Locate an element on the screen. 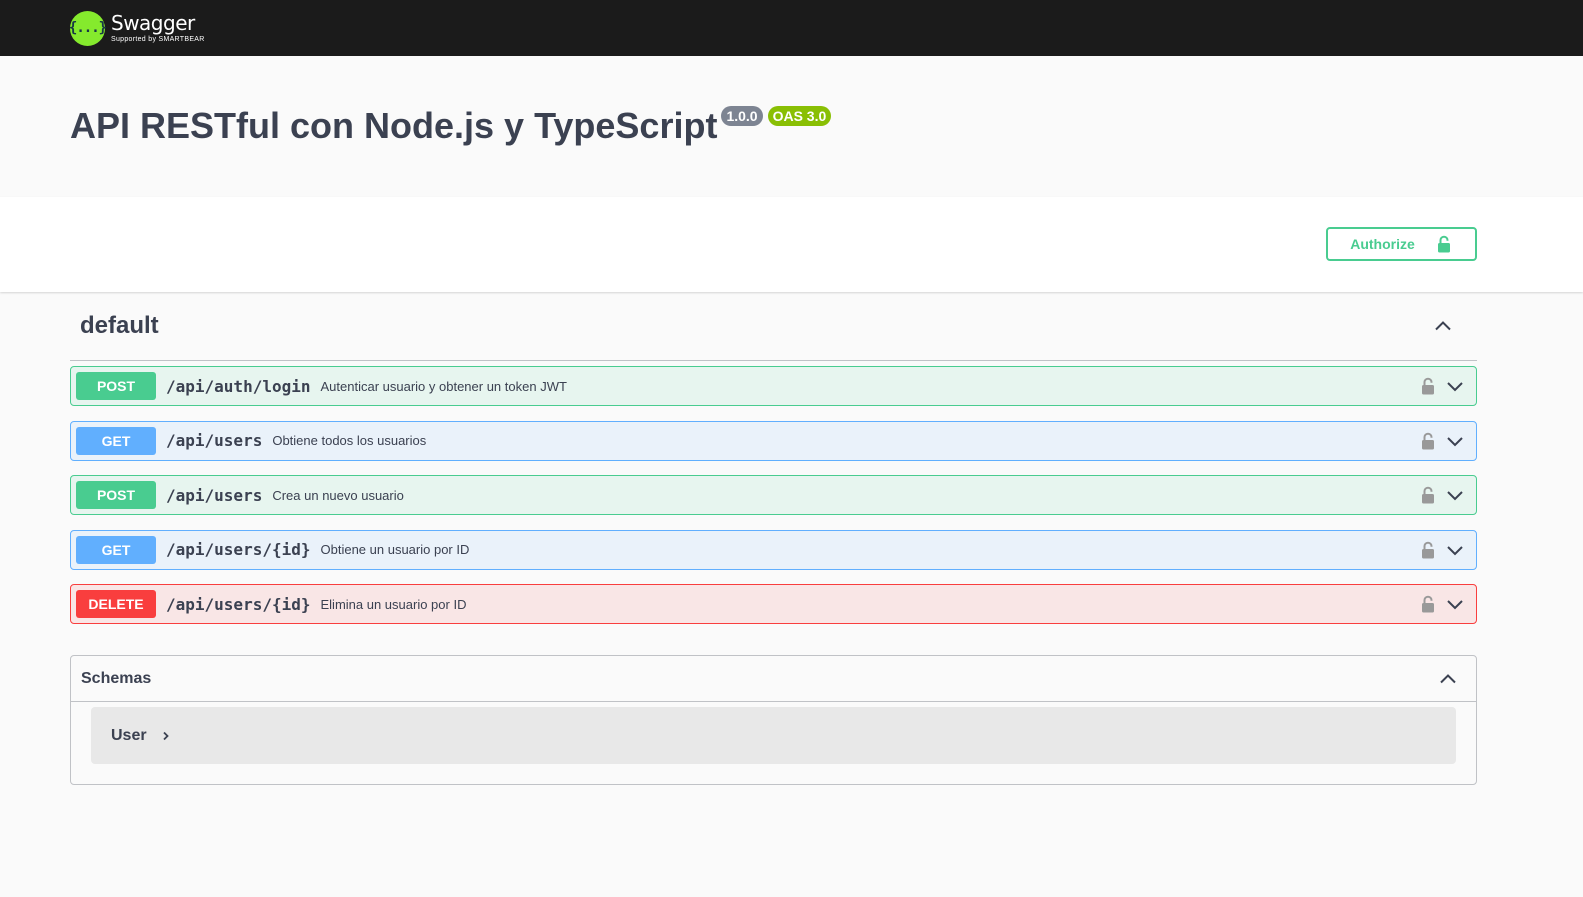  logo-subtitle: Supported by SMARTBEAR is located at coordinates (158, 39).